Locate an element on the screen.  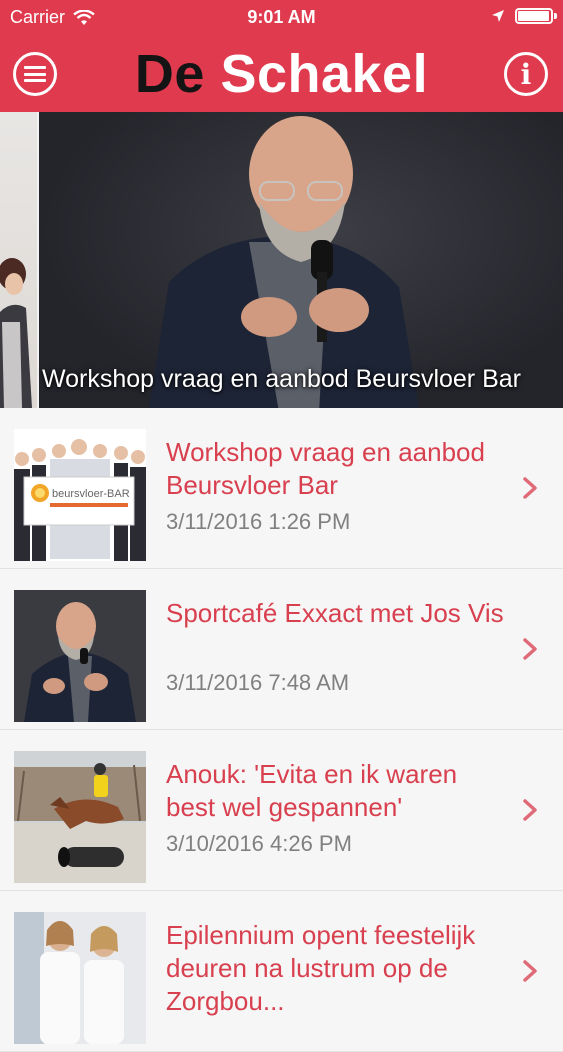
article-title: Sportcafé Exxact met Jos Vis is located at coordinates (336, 613).